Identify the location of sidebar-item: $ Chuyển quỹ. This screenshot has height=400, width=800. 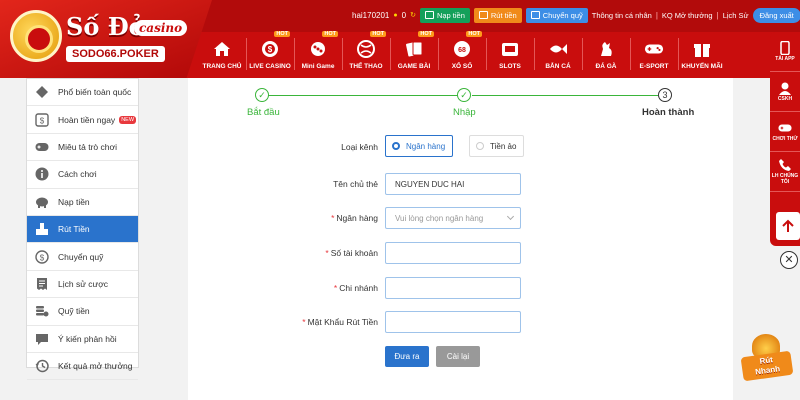
(82, 257).